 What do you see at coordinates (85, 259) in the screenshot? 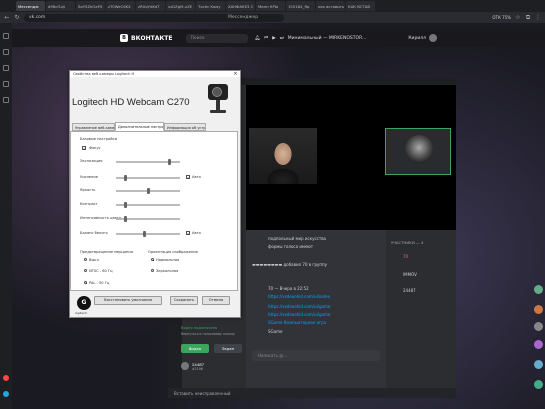
I see `flicker-radio-off` at bounding box center [85, 259].